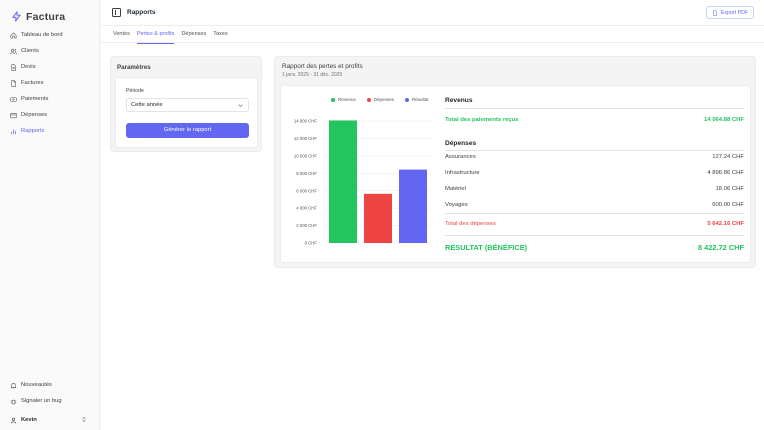 The height and width of the screenshot is (430, 764). What do you see at coordinates (725, 224) in the screenshot?
I see `expenses-total-value: 5 642.16 CHF` at bounding box center [725, 224].